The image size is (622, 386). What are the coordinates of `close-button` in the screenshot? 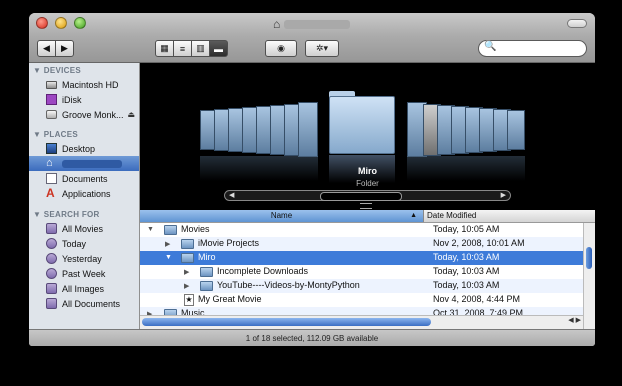 It's located at (42, 23).